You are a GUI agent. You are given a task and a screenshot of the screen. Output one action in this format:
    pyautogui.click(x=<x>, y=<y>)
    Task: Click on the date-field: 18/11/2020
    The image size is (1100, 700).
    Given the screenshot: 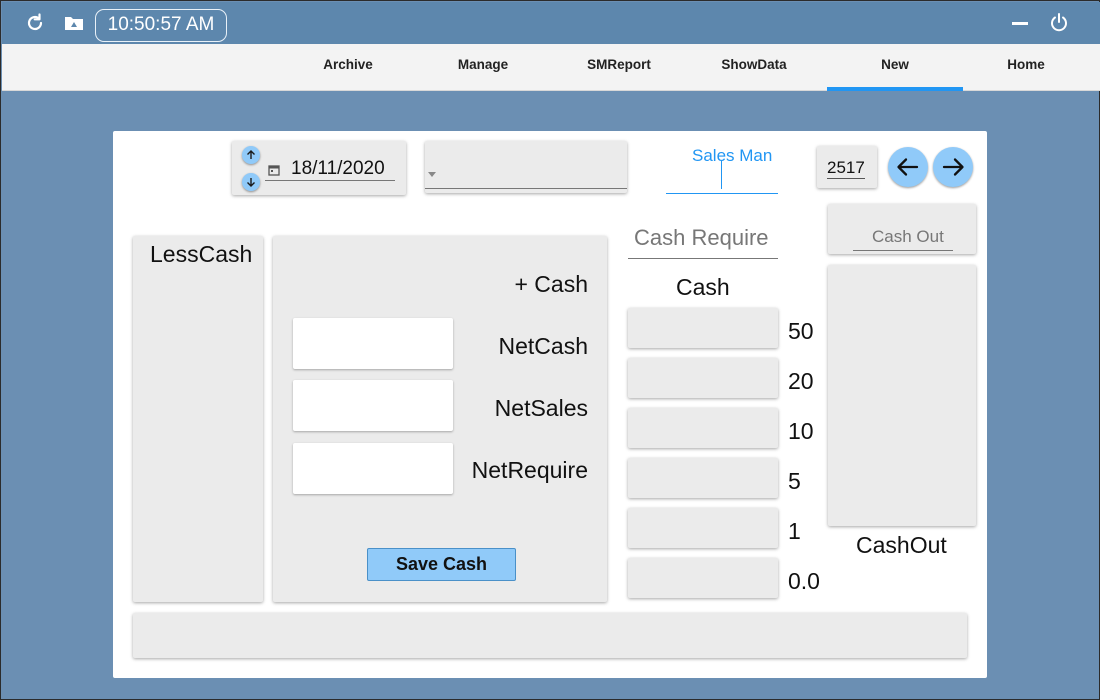 What is the action you would take?
    pyautogui.click(x=330, y=168)
    